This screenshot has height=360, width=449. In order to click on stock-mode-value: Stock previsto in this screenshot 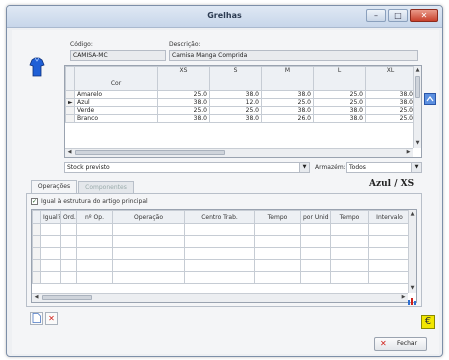, I will do `click(88, 167)`.